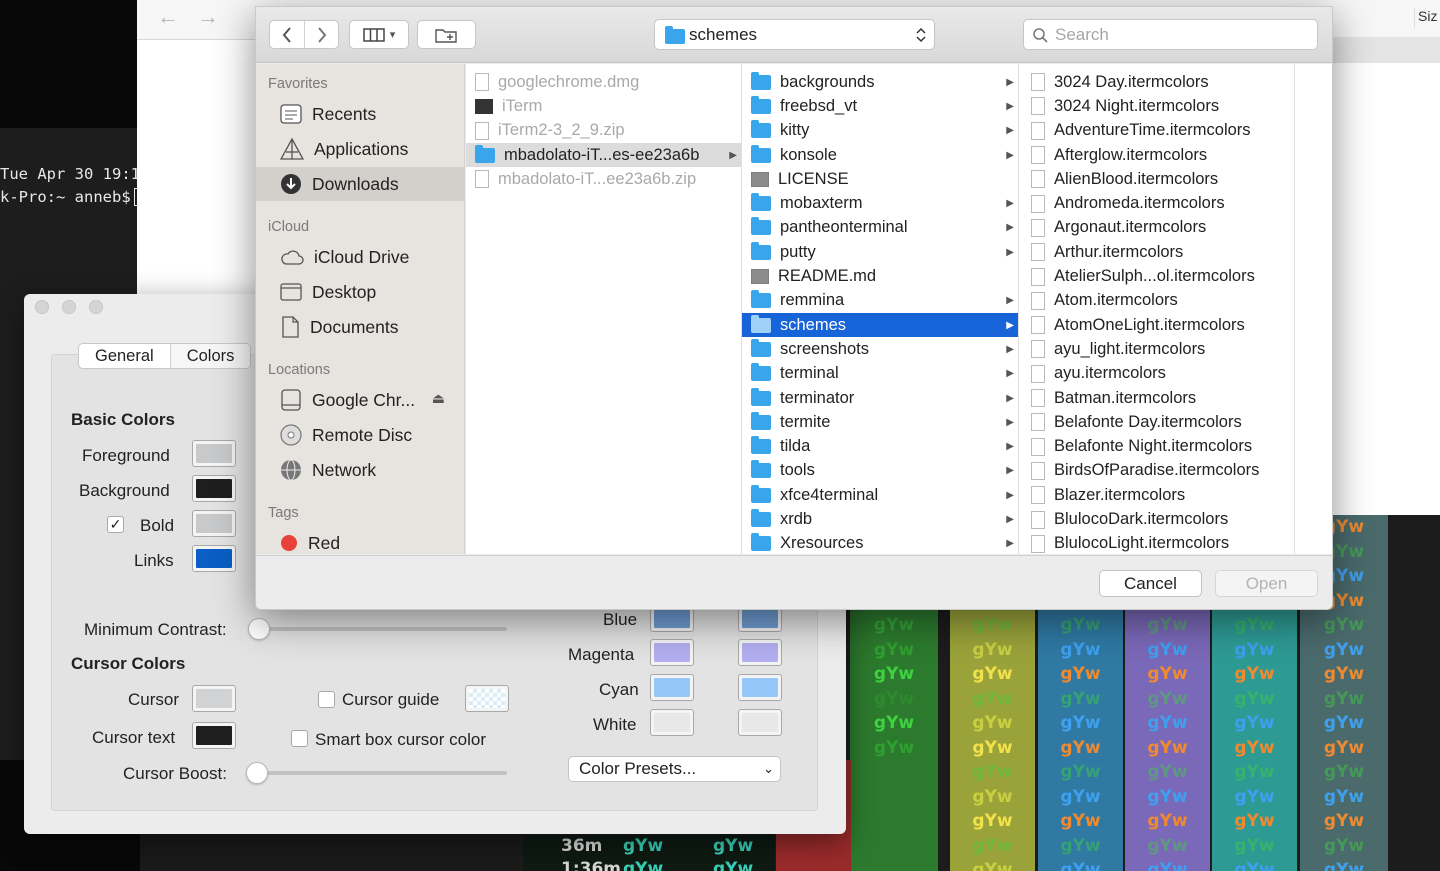 The image size is (1440, 871). What do you see at coordinates (880, 471) in the screenshot?
I see `file-row: tools ▶` at bounding box center [880, 471].